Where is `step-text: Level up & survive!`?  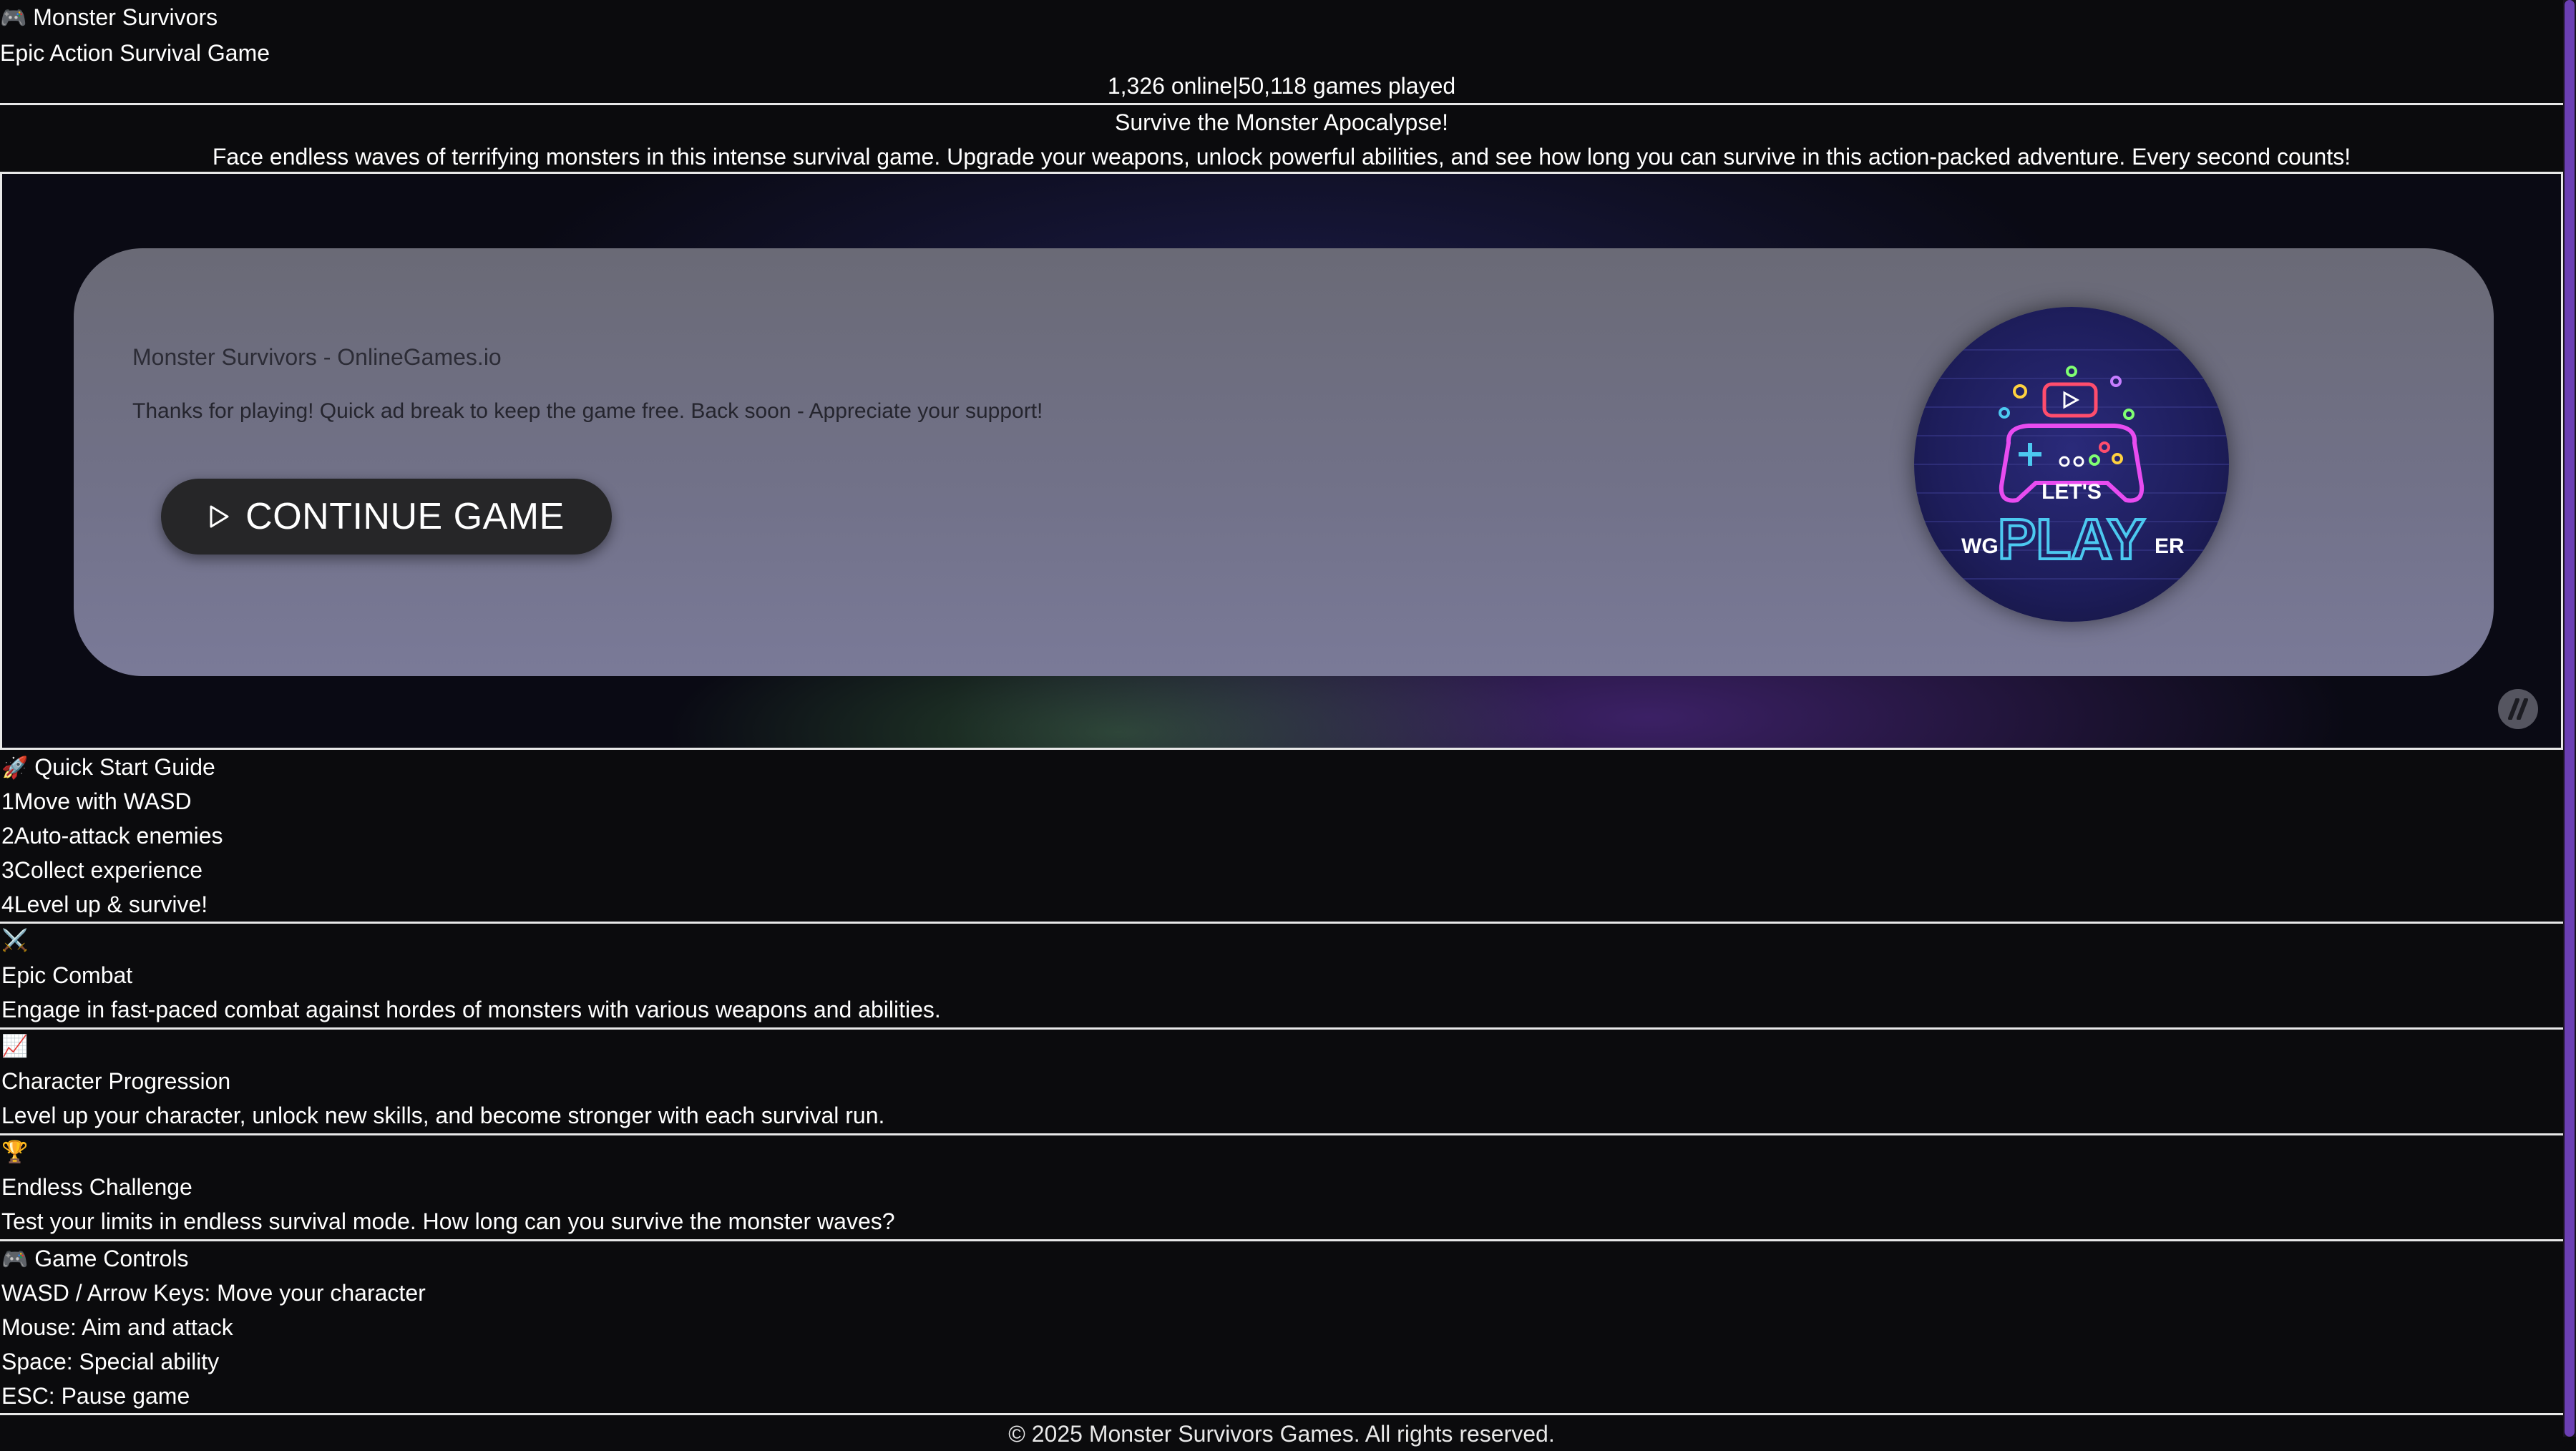 step-text: Level up & survive! is located at coordinates (111, 904).